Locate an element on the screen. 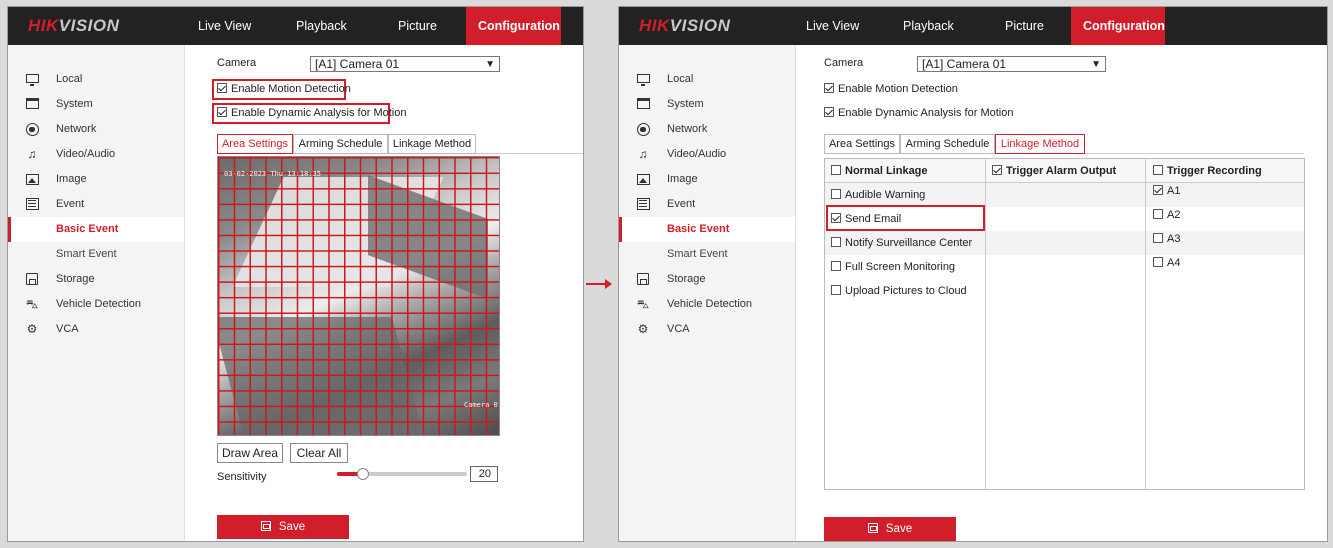 The width and height of the screenshot is (1333, 548). floppy-icon is located at coordinates (265, 526).